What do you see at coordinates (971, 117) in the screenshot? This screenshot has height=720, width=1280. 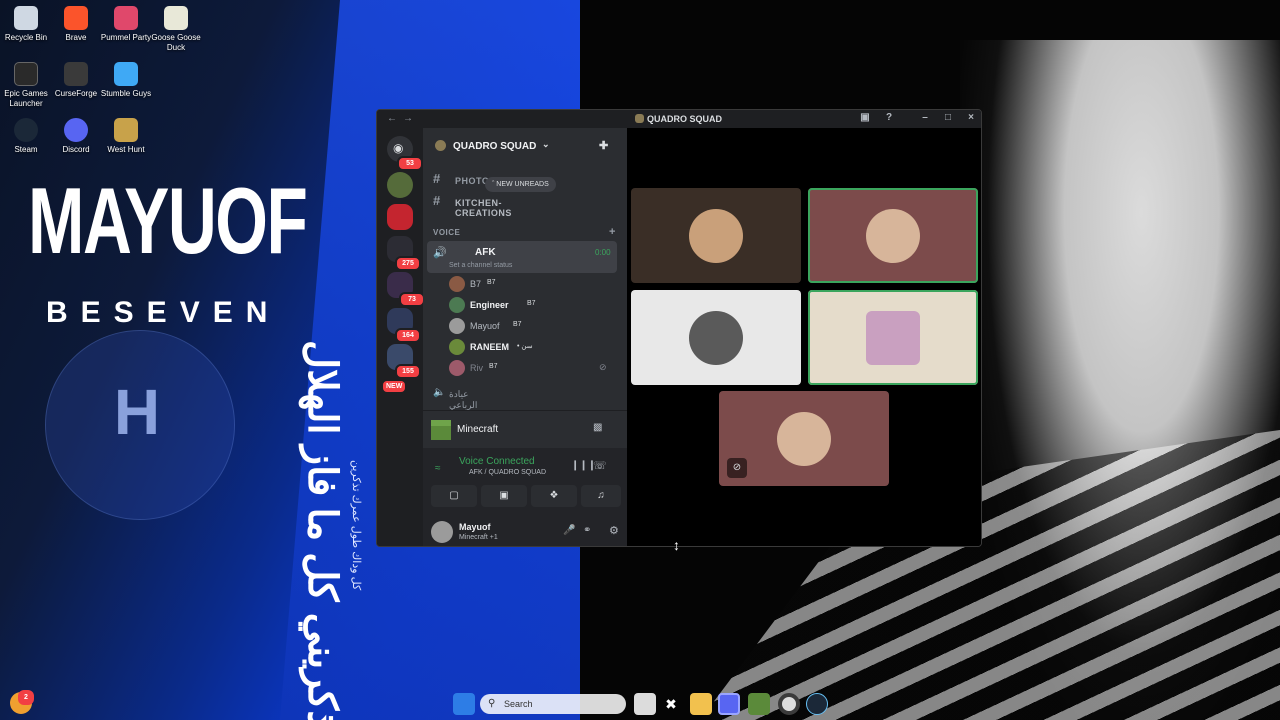 I see `close-icon: ×` at bounding box center [971, 117].